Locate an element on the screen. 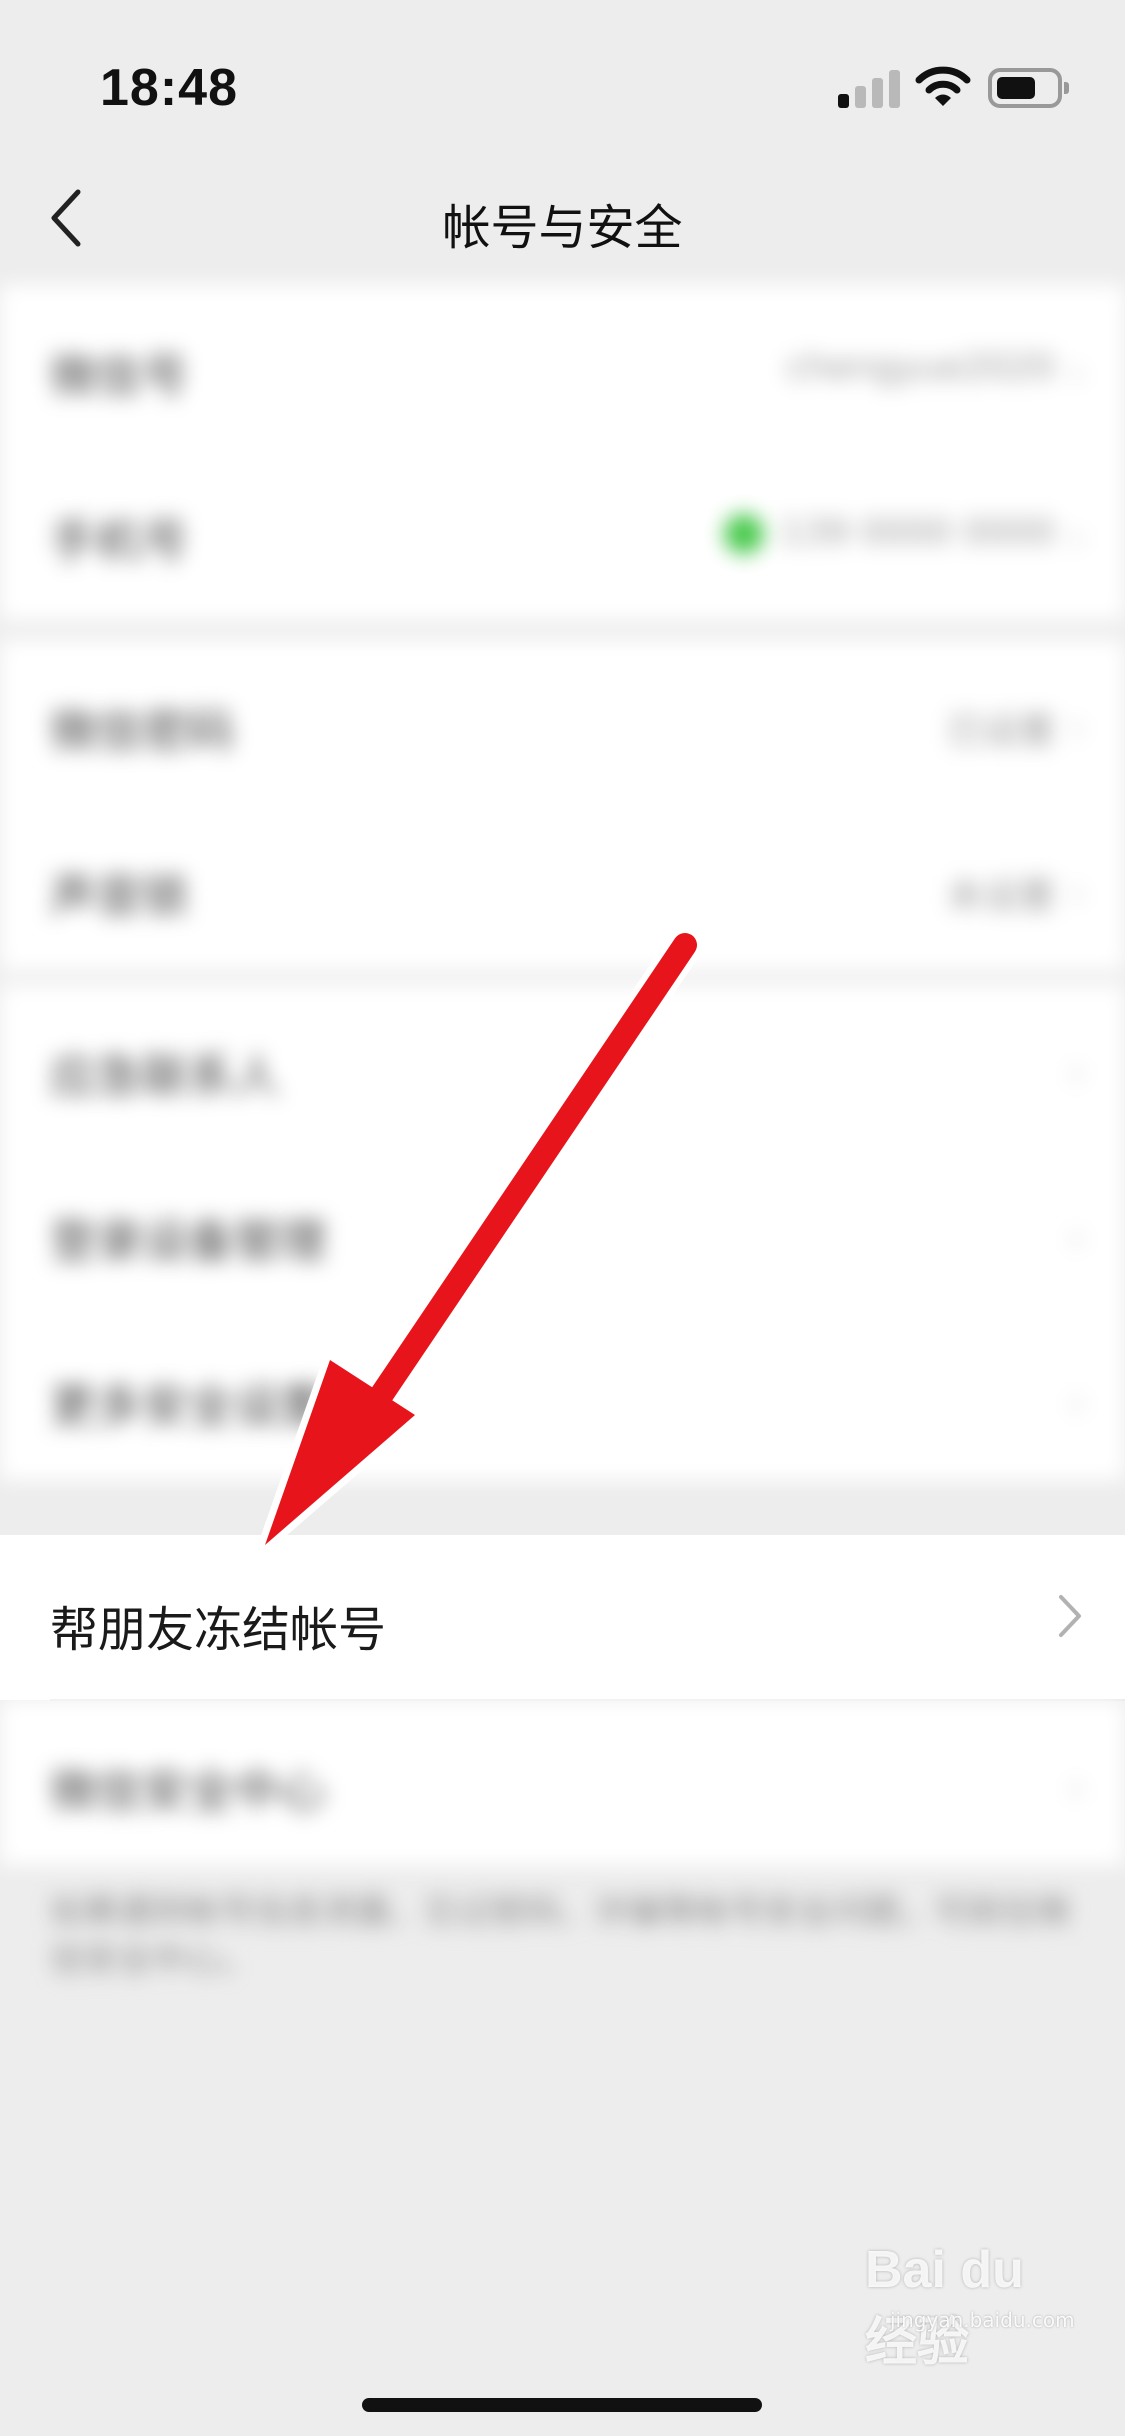 This screenshot has height=2436, width=1125. status-bar: 18:48 is located at coordinates (562, 75).